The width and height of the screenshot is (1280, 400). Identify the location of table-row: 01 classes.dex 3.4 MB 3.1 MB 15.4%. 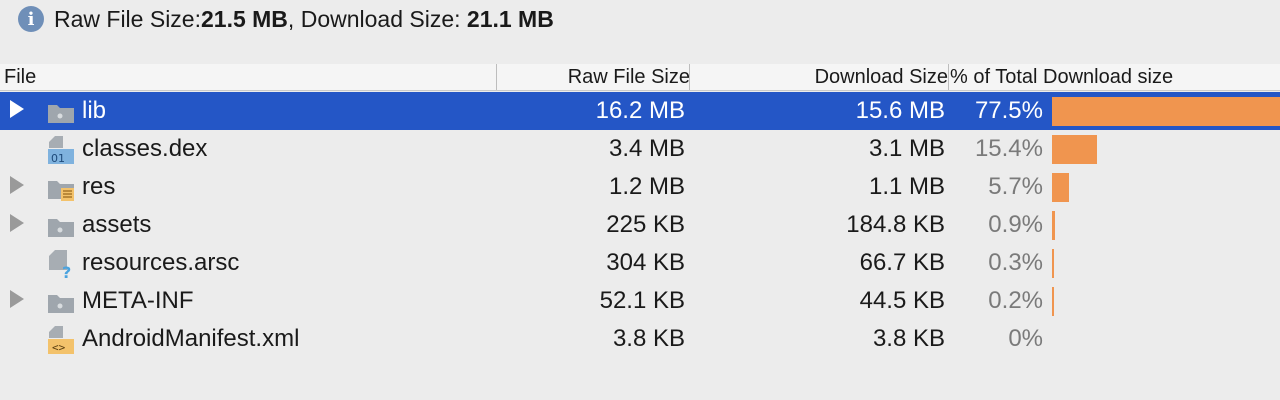
(640, 149).